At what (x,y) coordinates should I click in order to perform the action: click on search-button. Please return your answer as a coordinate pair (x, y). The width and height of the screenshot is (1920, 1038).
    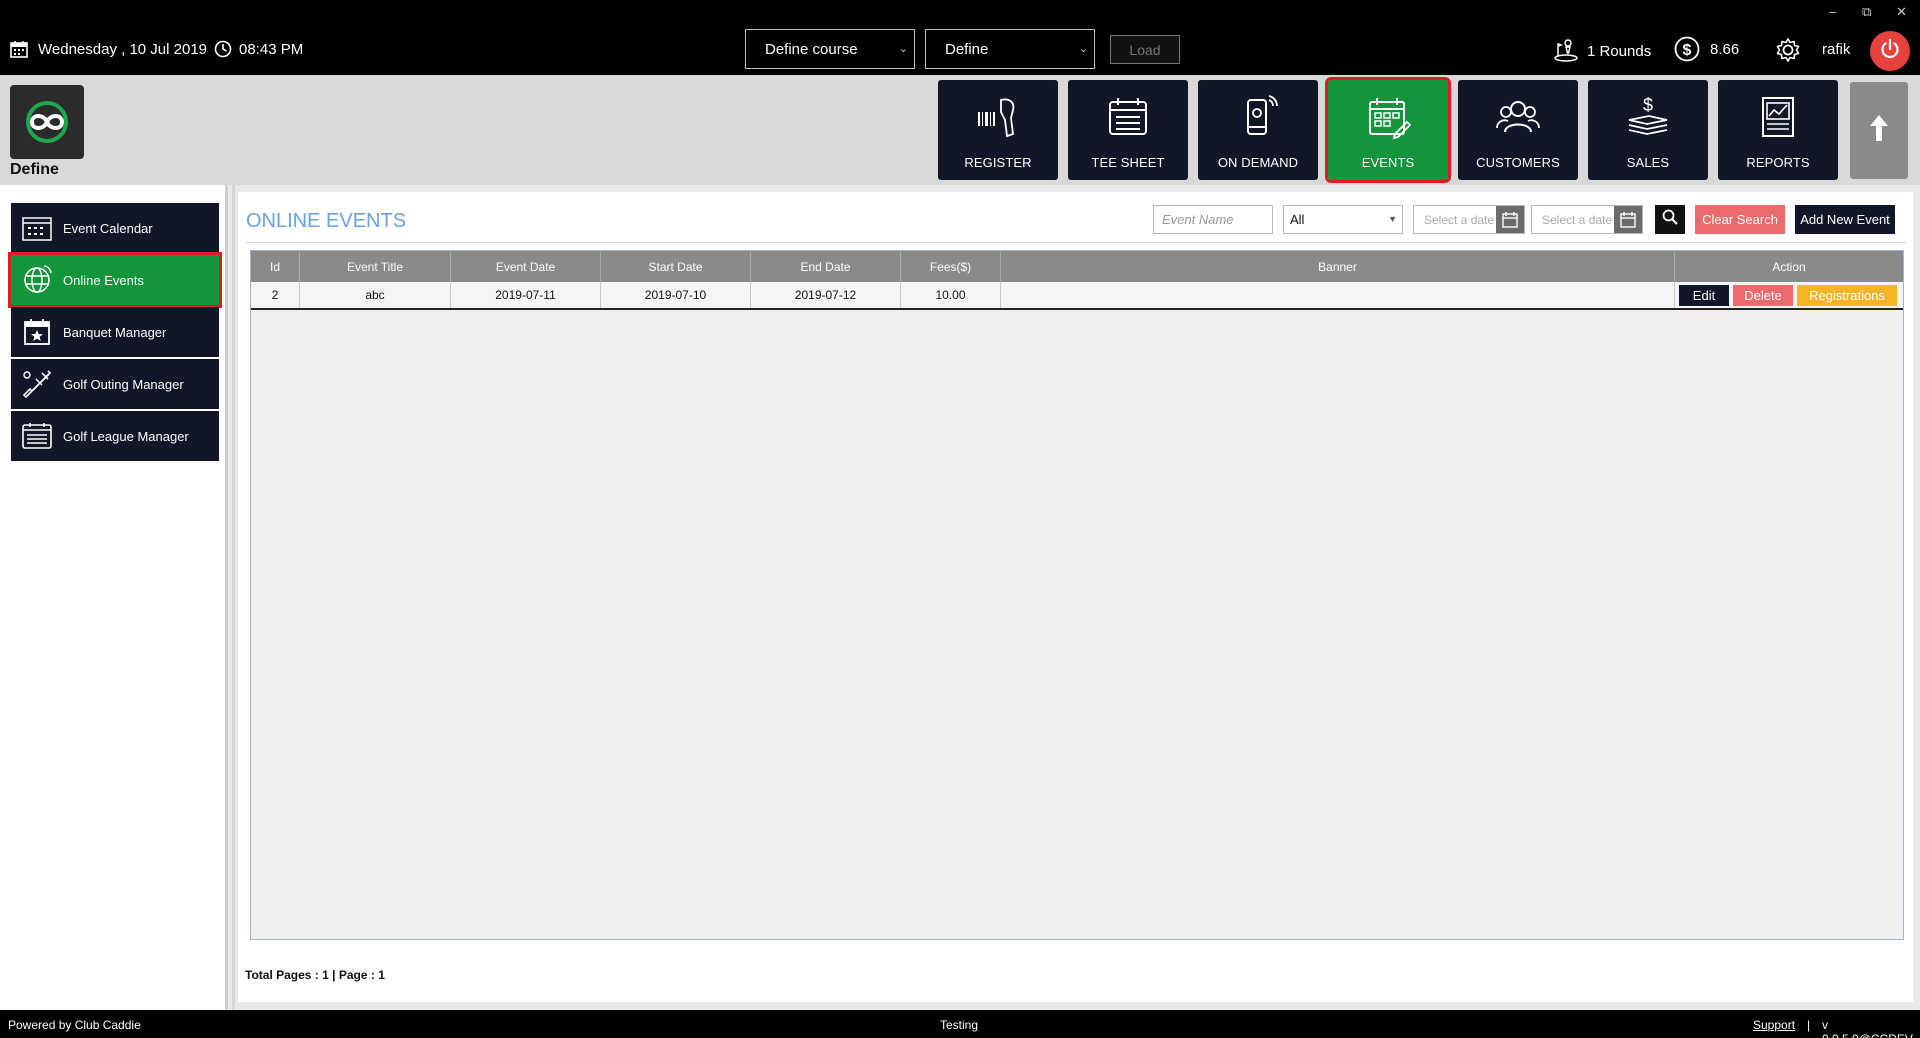
    Looking at the image, I should click on (1670, 219).